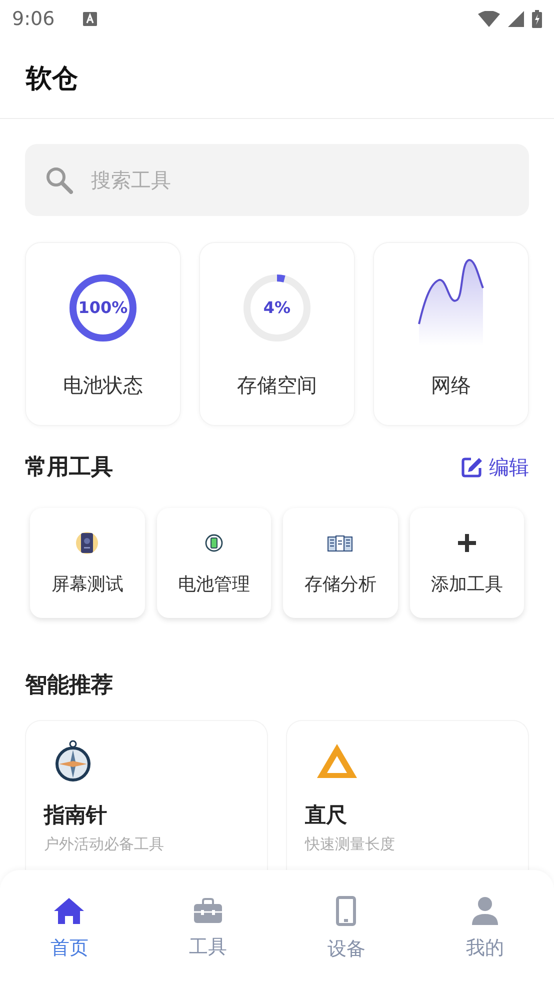 The width and height of the screenshot is (554, 984). What do you see at coordinates (350, 844) in the screenshot?
I see `tool-description: 快速测量长度` at bounding box center [350, 844].